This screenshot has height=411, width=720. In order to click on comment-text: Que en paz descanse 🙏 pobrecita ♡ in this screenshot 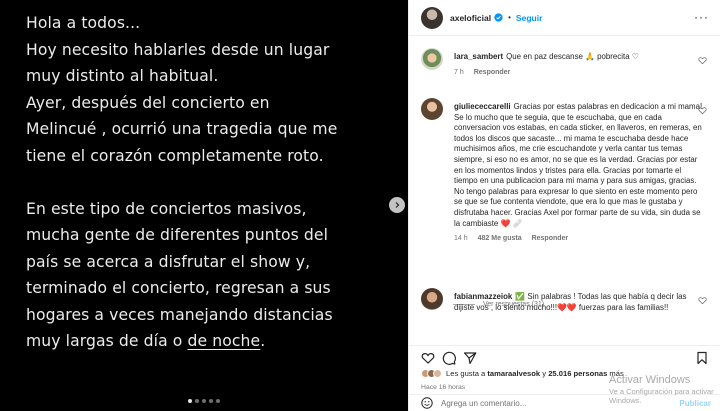, I will do `click(572, 56)`.